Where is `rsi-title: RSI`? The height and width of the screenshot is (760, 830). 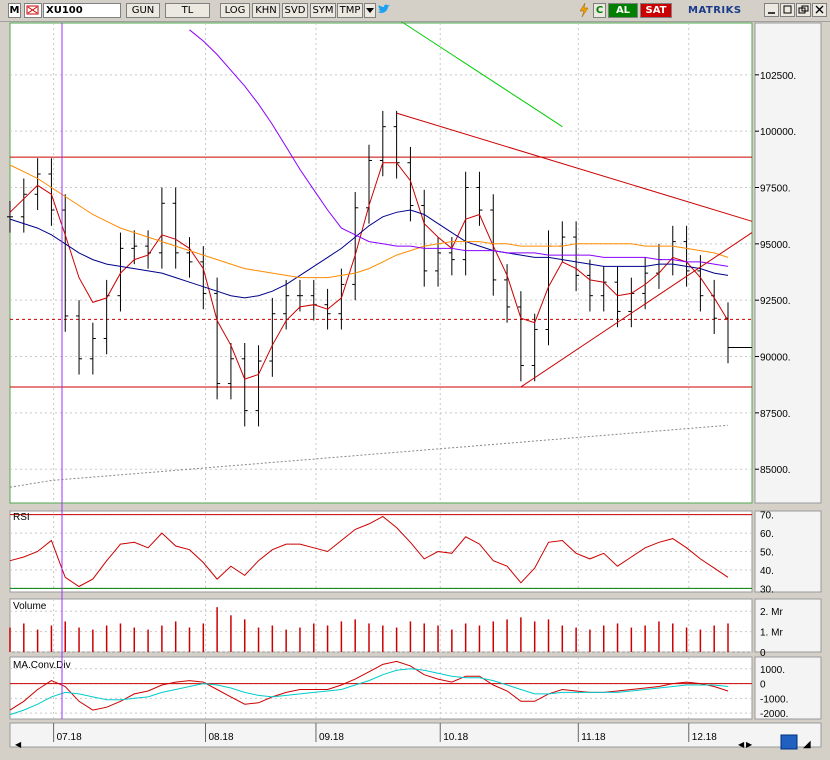 rsi-title: RSI is located at coordinates (21, 517).